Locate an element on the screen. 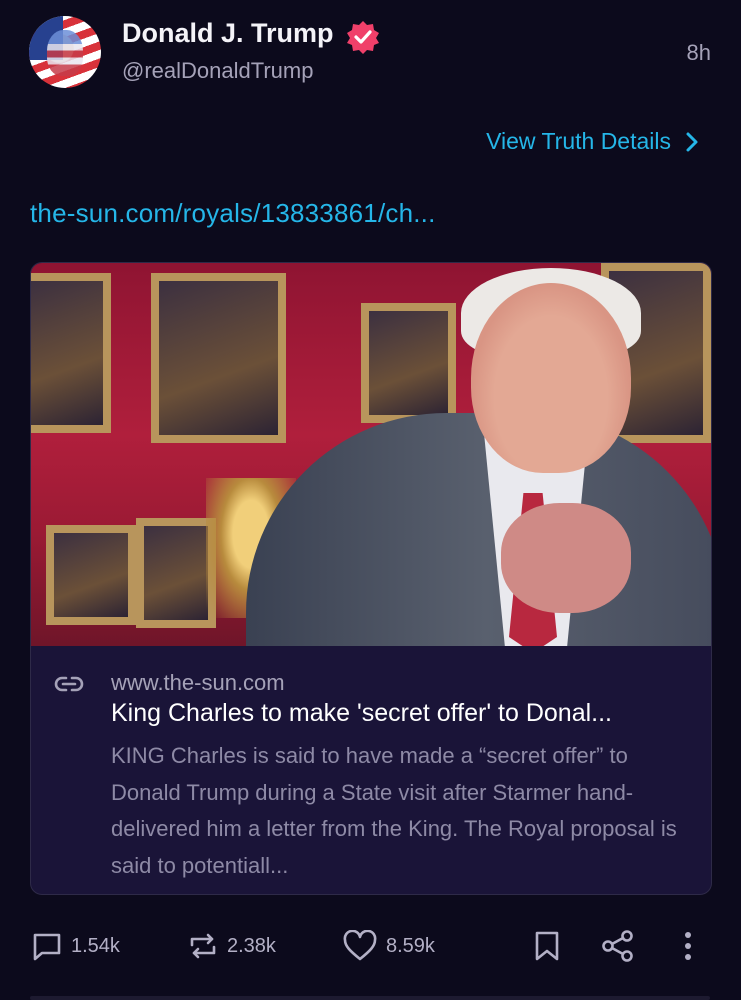 Image resolution: width=741 pixels, height=1000 pixels. share-button is located at coordinates (622, 946).